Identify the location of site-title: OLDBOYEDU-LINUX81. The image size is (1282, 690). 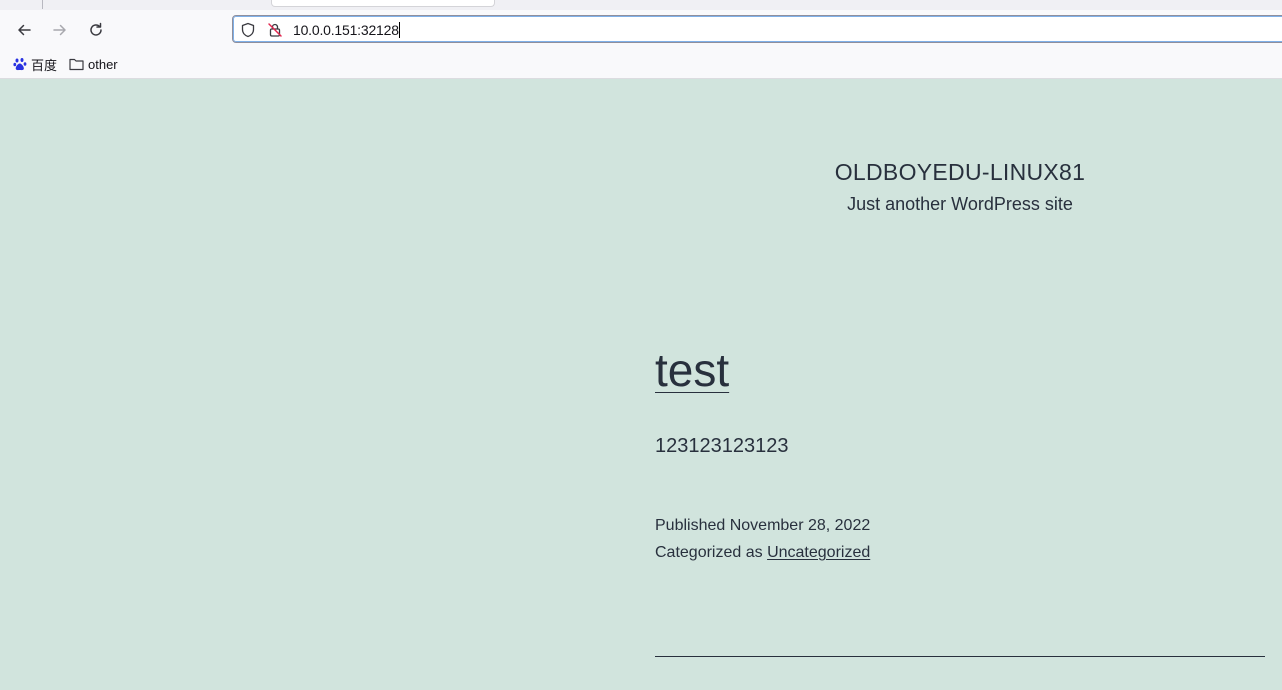
(641, 172).